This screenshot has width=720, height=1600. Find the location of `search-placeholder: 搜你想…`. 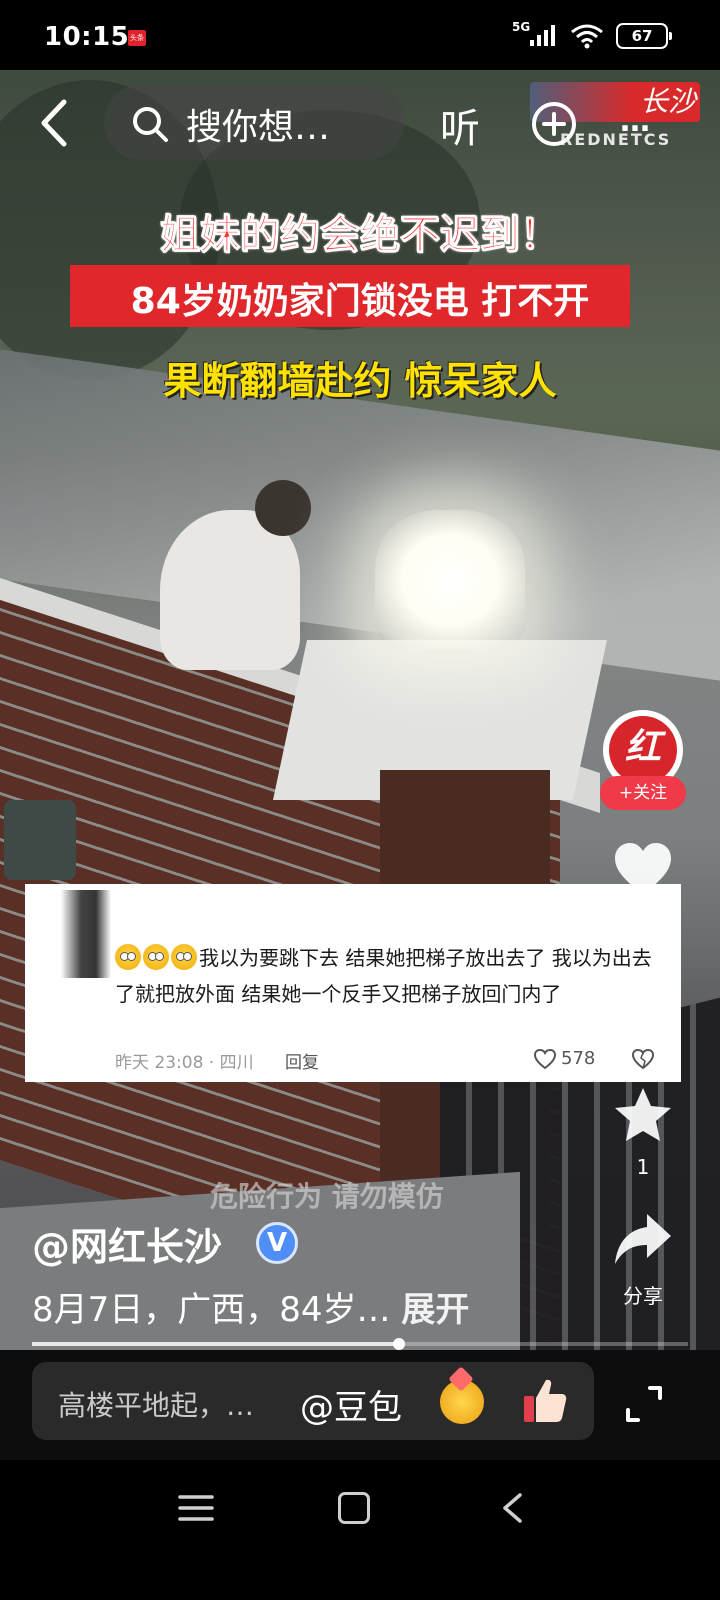

search-placeholder: 搜你想… is located at coordinates (258, 127).